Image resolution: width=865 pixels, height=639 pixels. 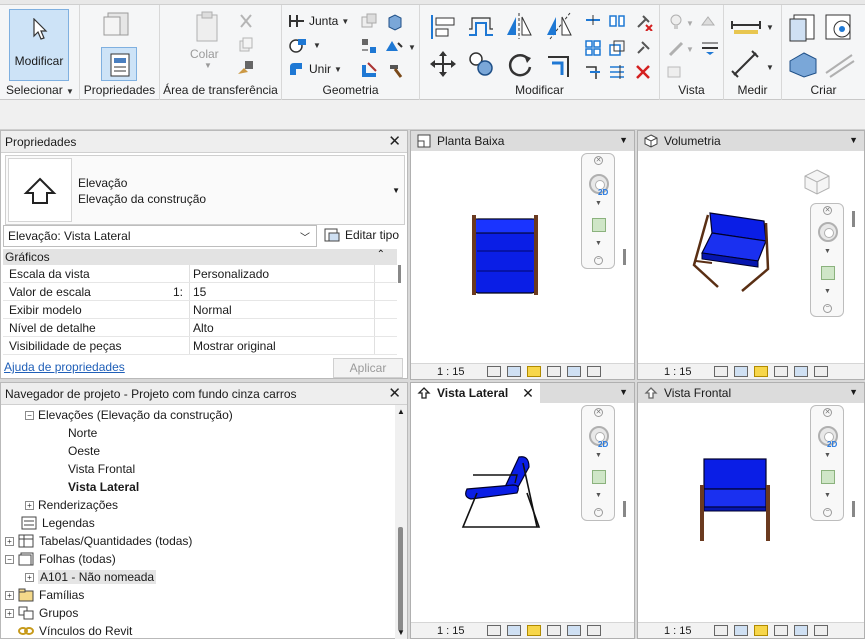 What do you see at coordinates (395, 22) in the screenshot?
I see `wall-joins-icon` at bounding box center [395, 22].